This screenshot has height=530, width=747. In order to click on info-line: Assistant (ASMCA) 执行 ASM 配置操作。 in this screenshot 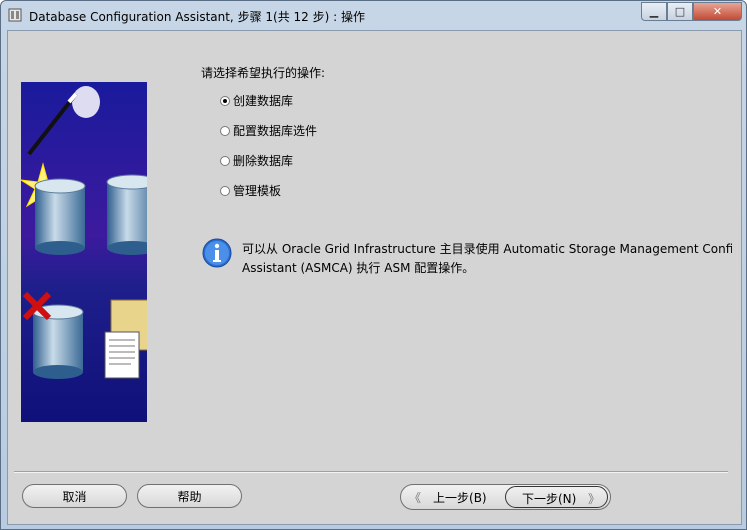, I will do `click(358, 268)`.